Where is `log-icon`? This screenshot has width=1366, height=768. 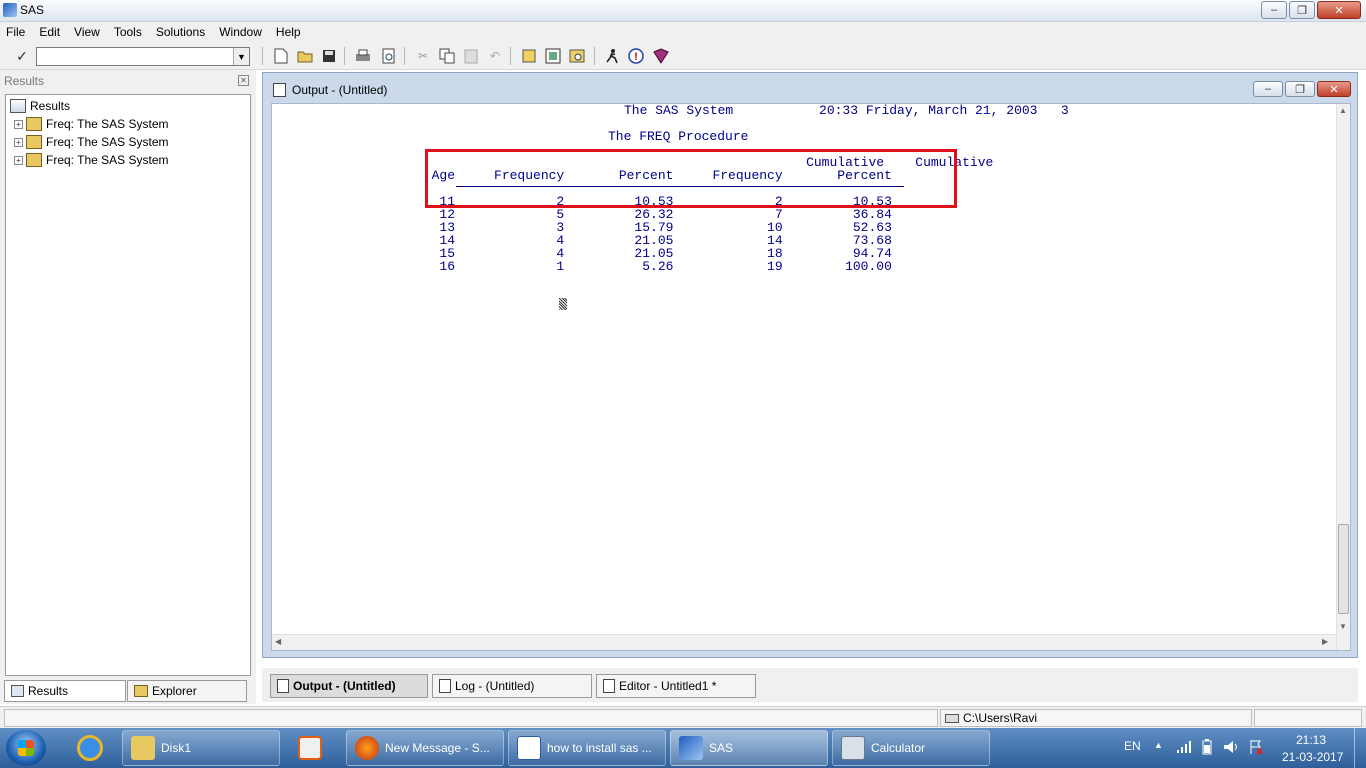 log-icon is located at coordinates (445, 686).